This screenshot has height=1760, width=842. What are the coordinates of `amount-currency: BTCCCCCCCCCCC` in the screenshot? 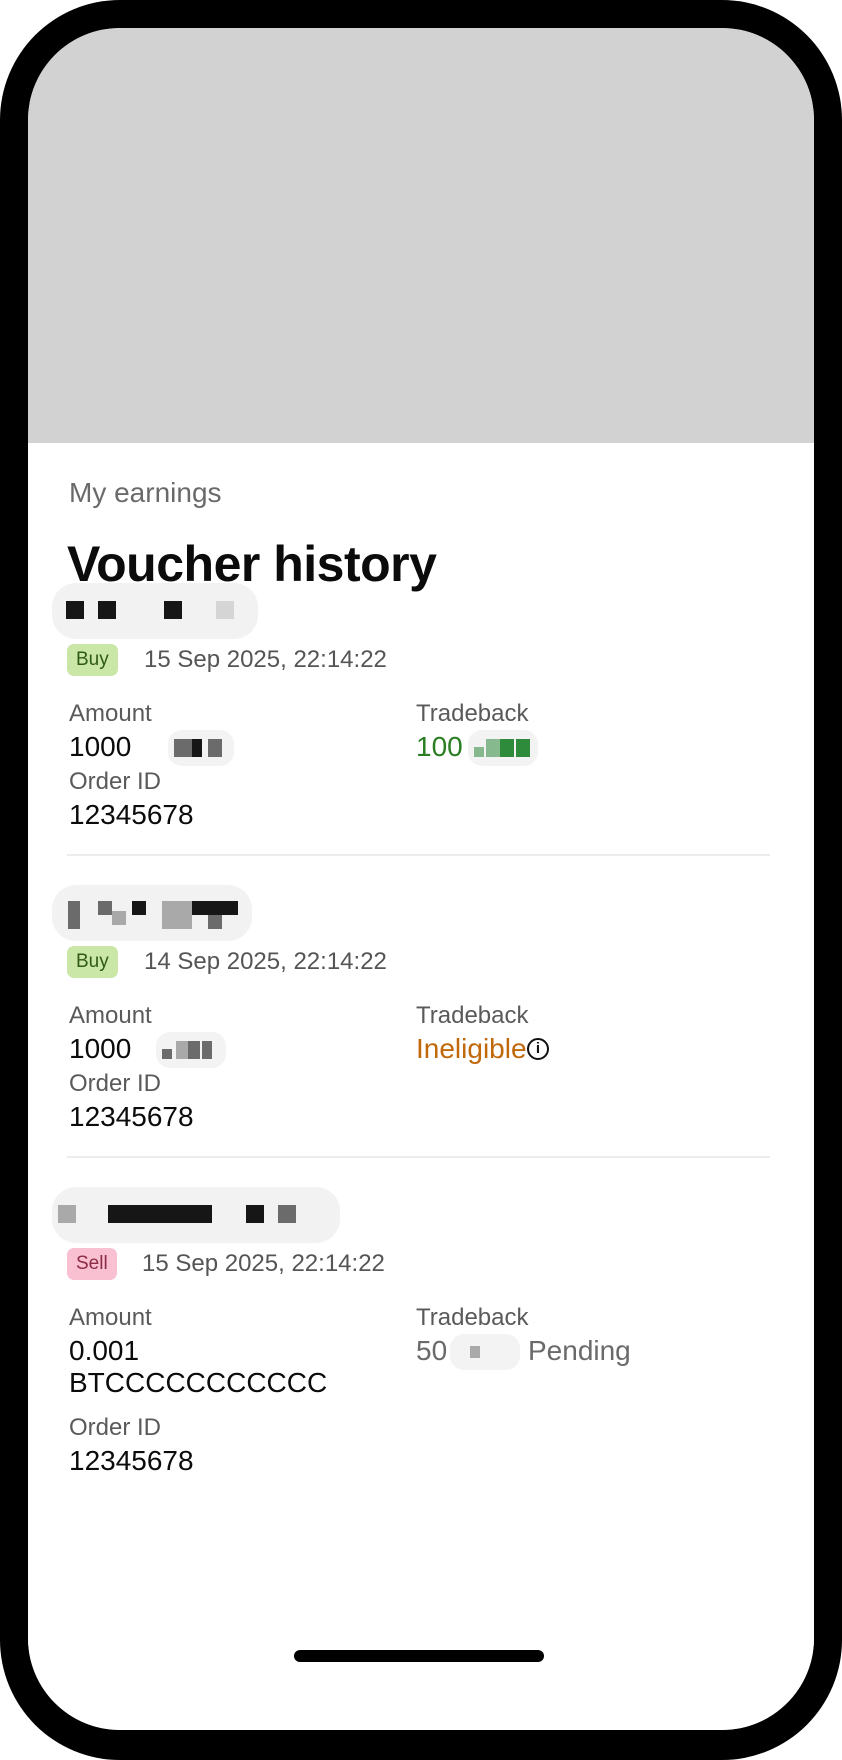 It's located at (198, 1382).